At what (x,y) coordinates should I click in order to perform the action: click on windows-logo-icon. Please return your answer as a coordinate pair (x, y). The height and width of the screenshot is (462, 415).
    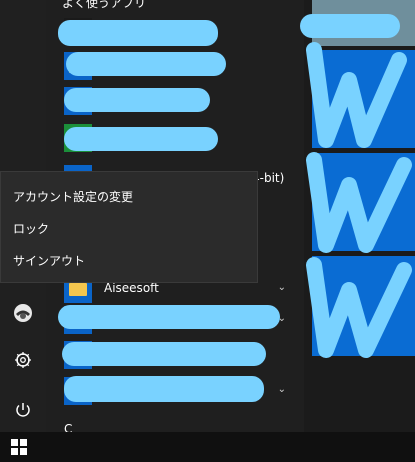
    Looking at the image, I should click on (19, 447).